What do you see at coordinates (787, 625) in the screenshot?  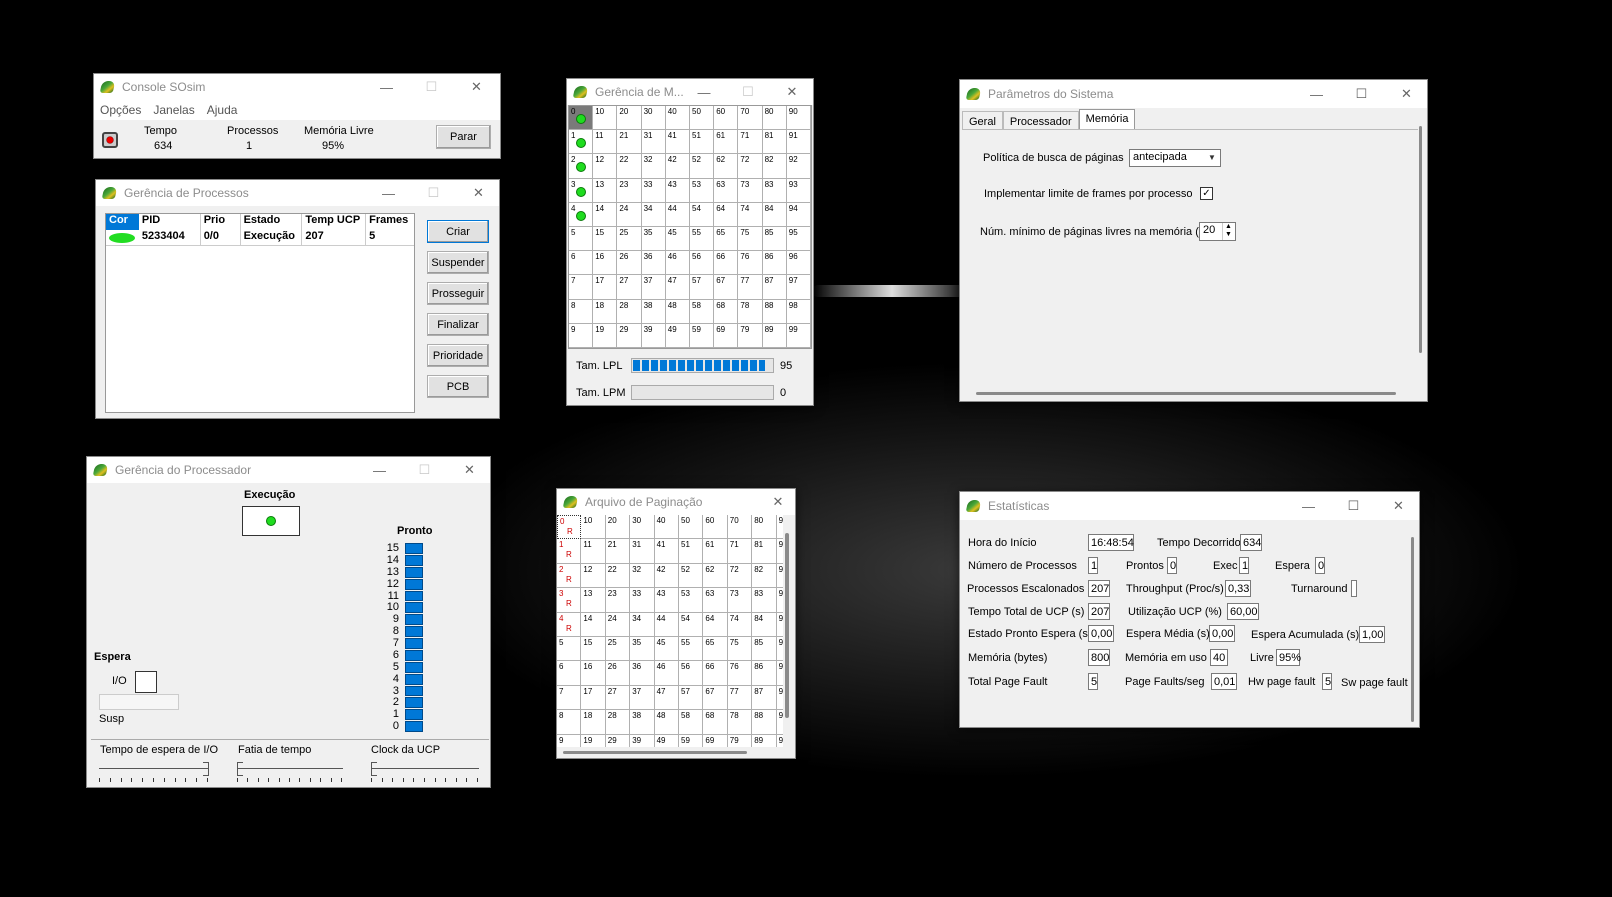 I see `paginacao-vertical-scrollbar` at bounding box center [787, 625].